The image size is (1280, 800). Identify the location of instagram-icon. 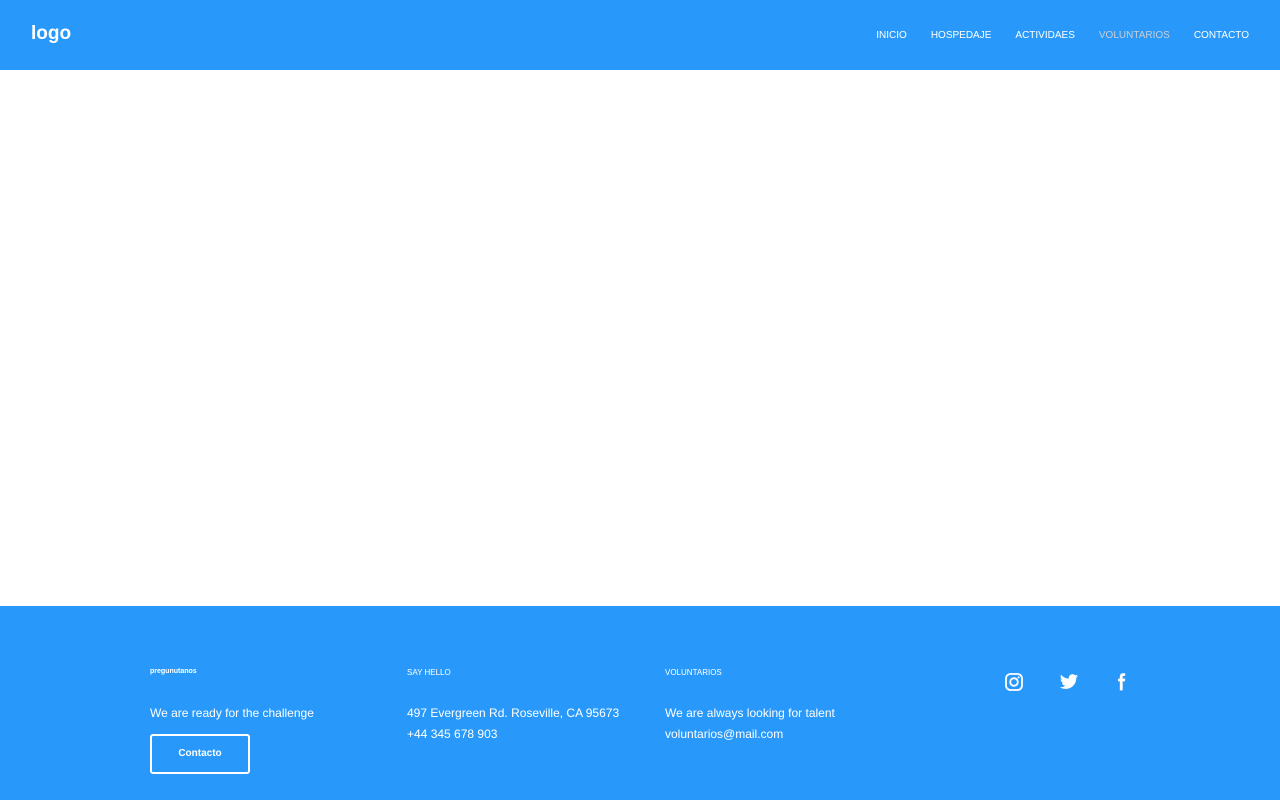
(1014, 682).